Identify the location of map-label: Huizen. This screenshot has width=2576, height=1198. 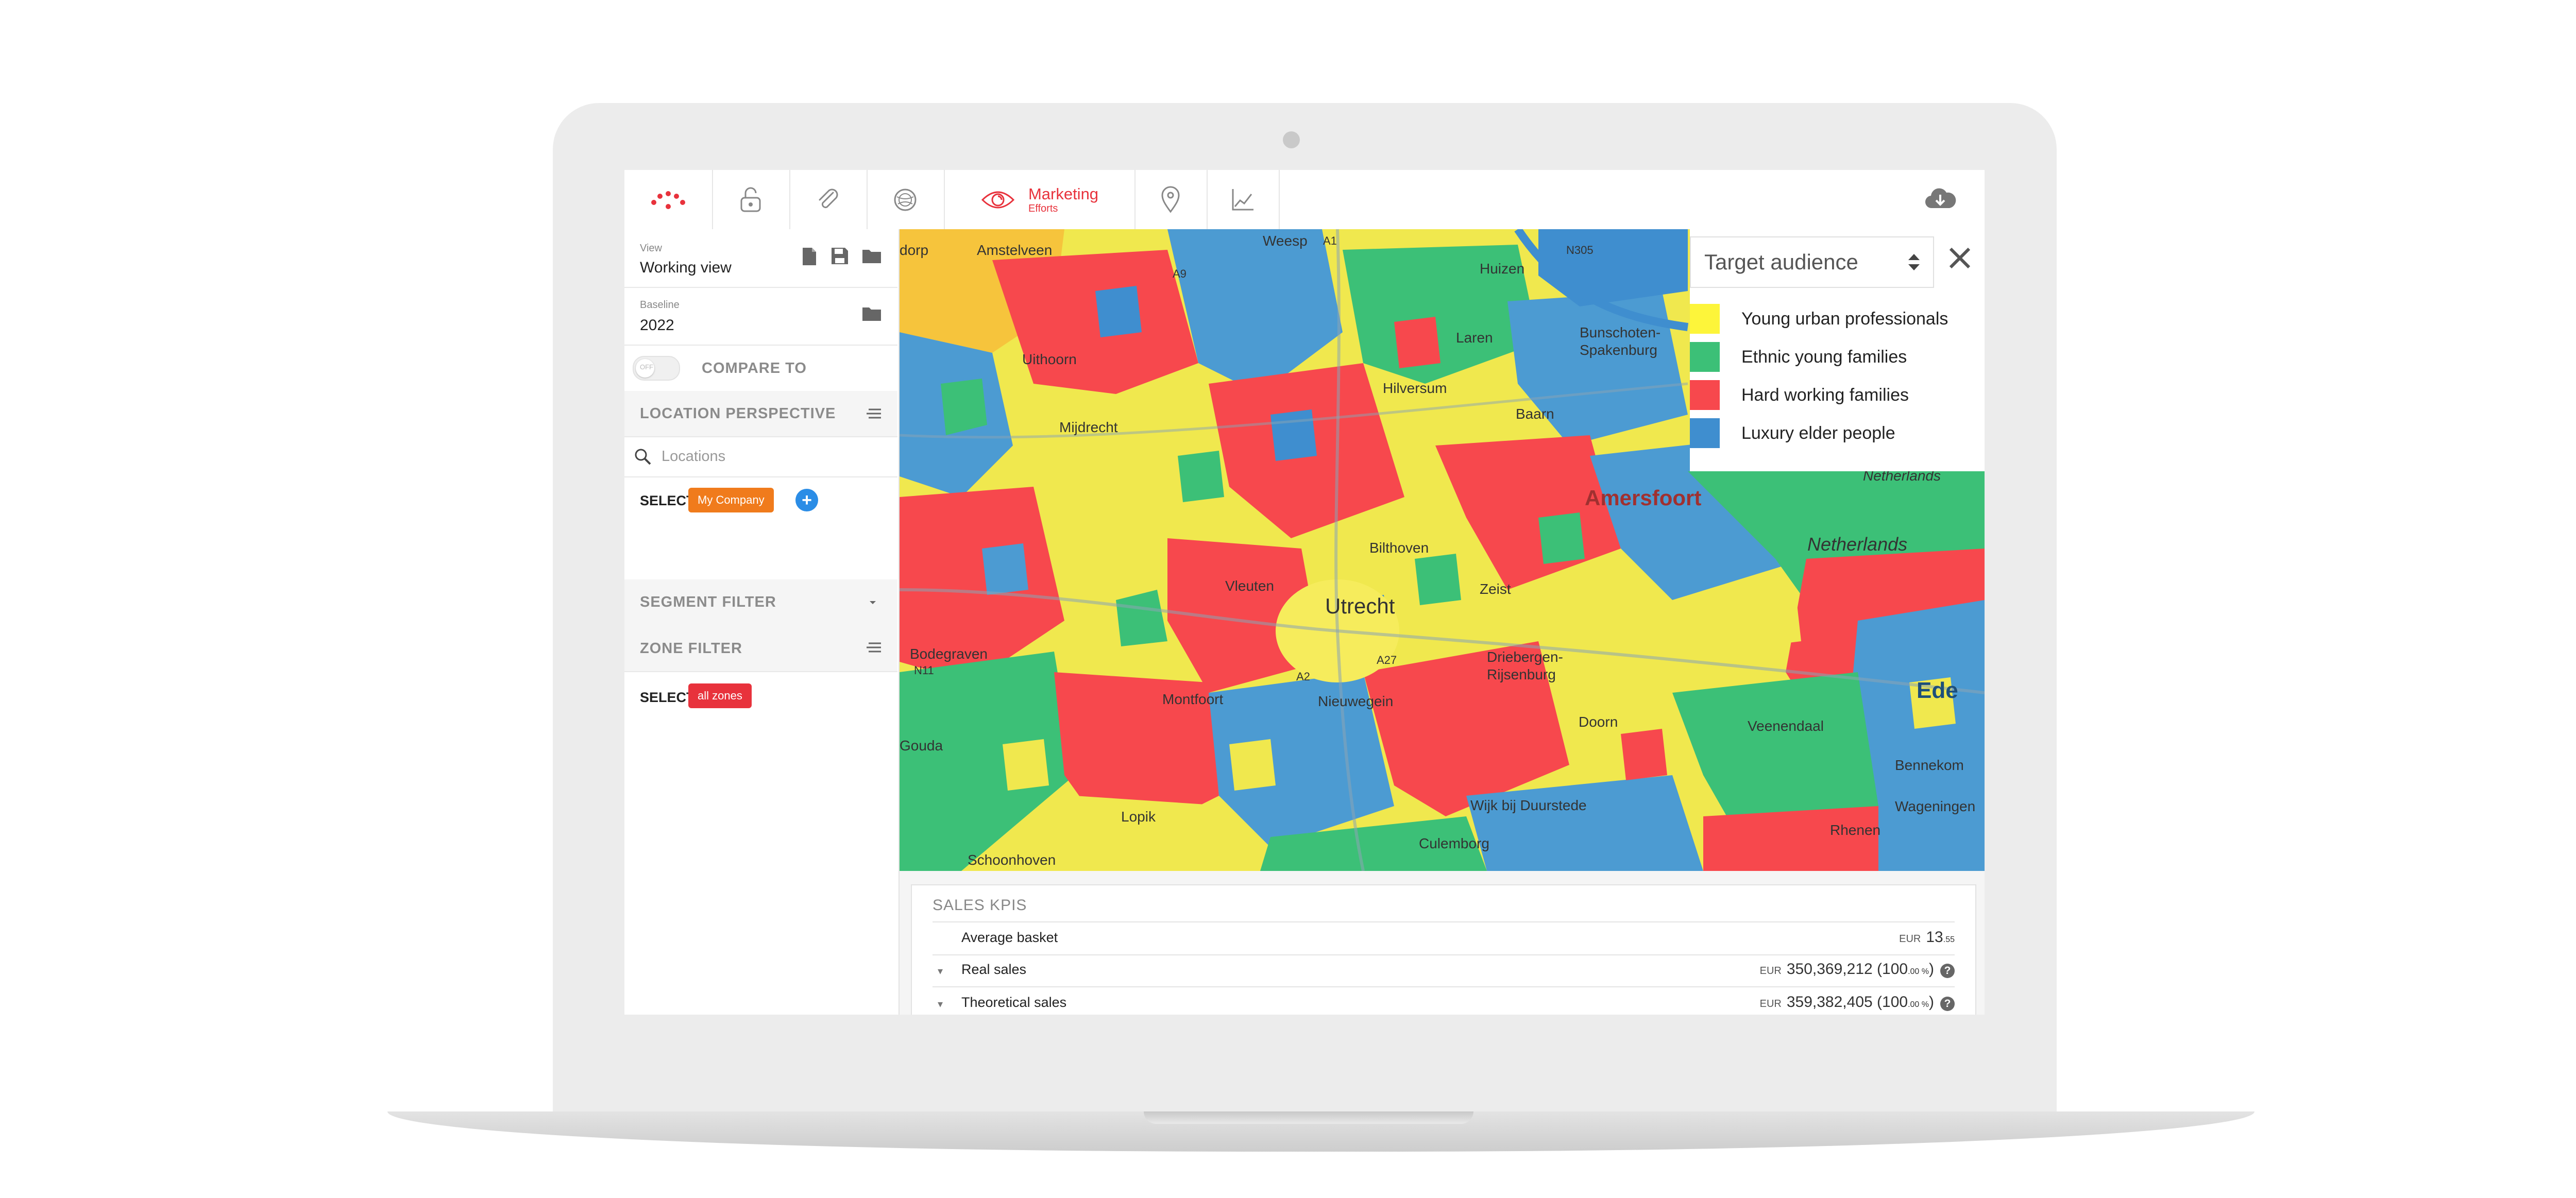
(1502, 269).